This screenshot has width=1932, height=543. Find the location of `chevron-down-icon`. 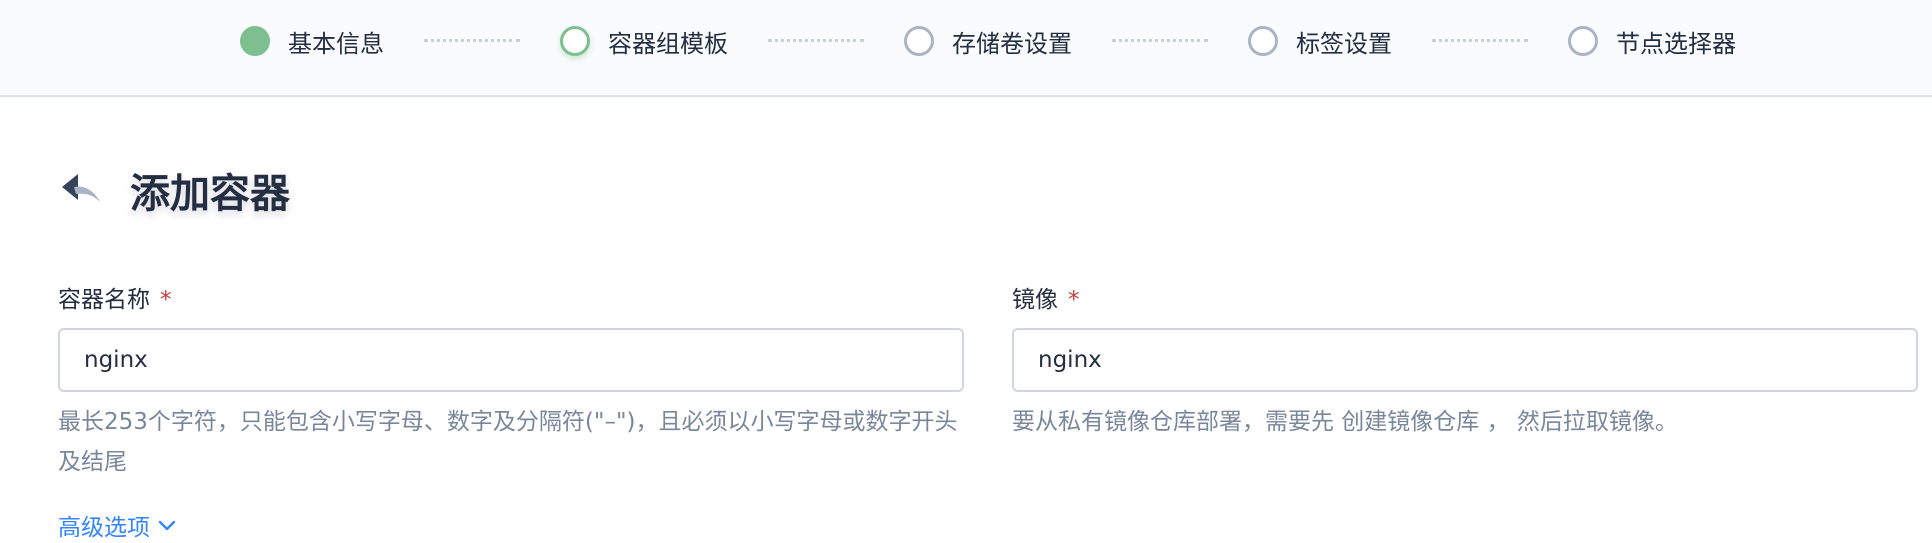

chevron-down-icon is located at coordinates (167, 525).